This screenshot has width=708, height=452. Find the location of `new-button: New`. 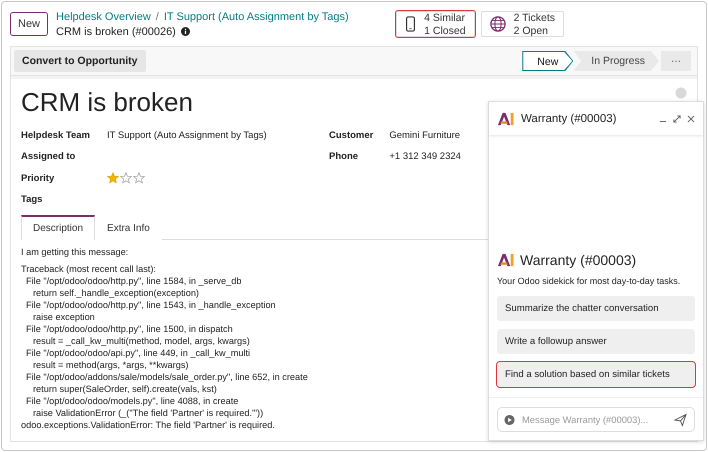

new-button: New is located at coordinates (29, 24).